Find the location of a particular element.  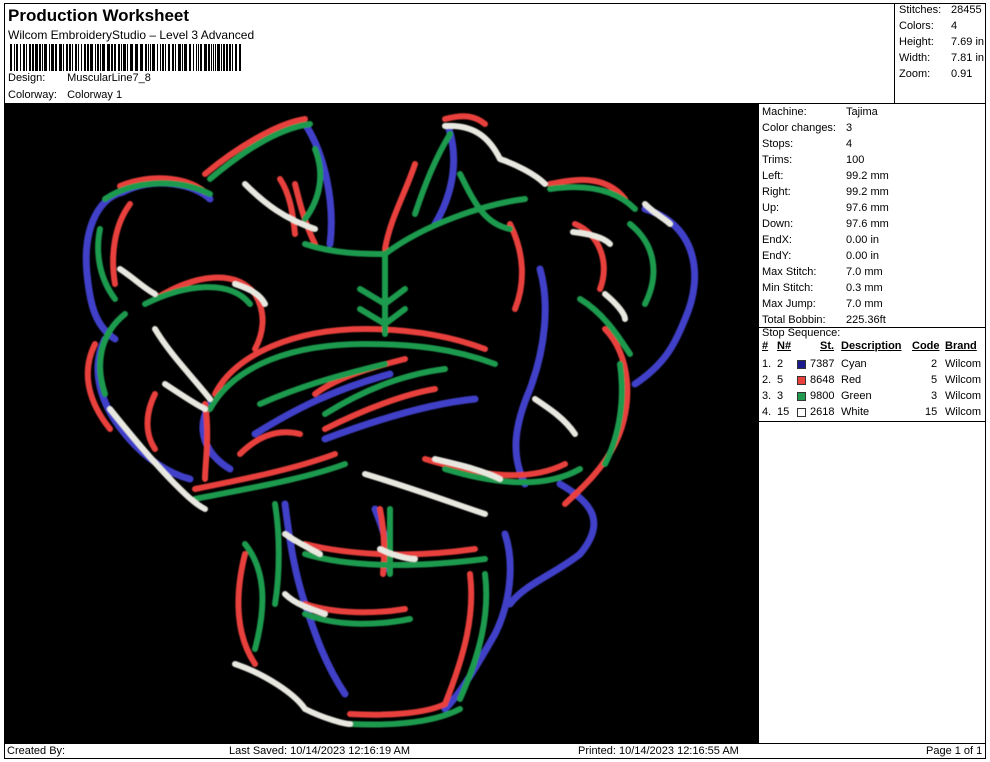

stop-sequence-bottom-divider is located at coordinates (872, 421).